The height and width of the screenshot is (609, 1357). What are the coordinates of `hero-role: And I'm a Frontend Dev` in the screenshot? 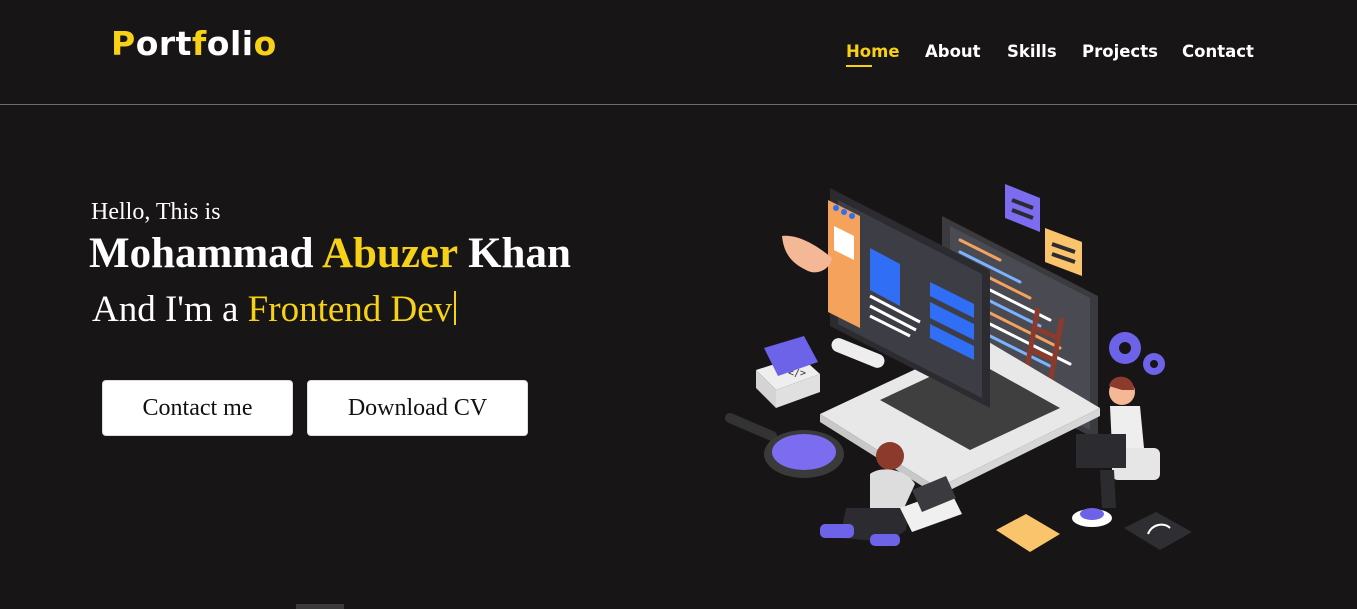 It's located at (274, 309).